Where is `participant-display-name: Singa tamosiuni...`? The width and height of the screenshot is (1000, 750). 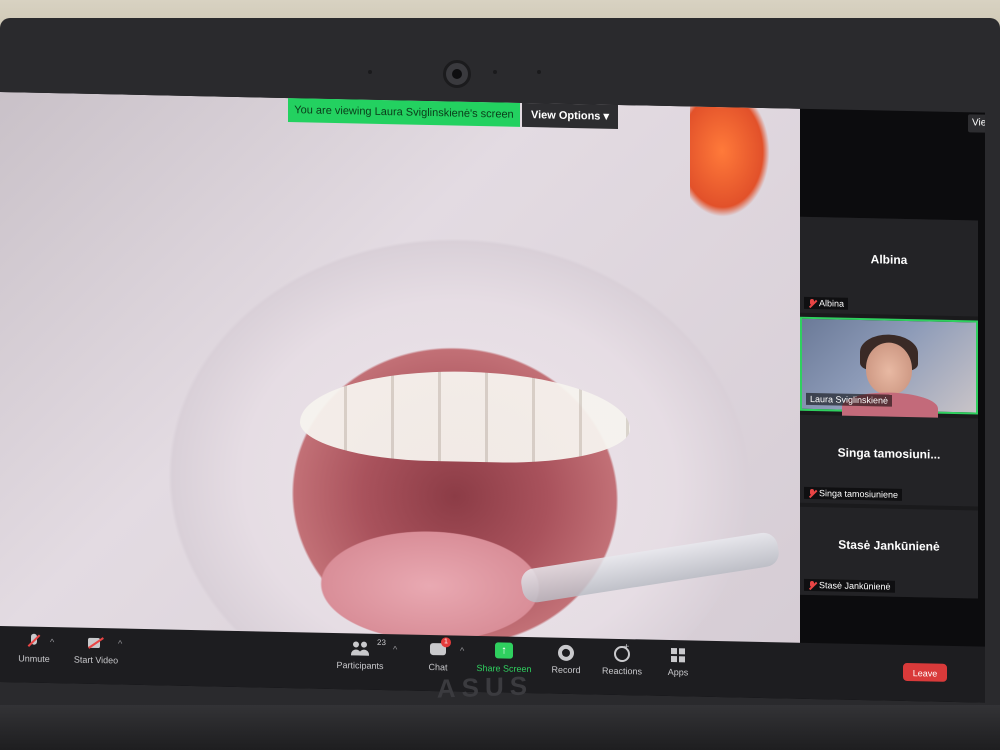
participant-display-name: Singa tamosiuni... is located at coordinates (889, 453).